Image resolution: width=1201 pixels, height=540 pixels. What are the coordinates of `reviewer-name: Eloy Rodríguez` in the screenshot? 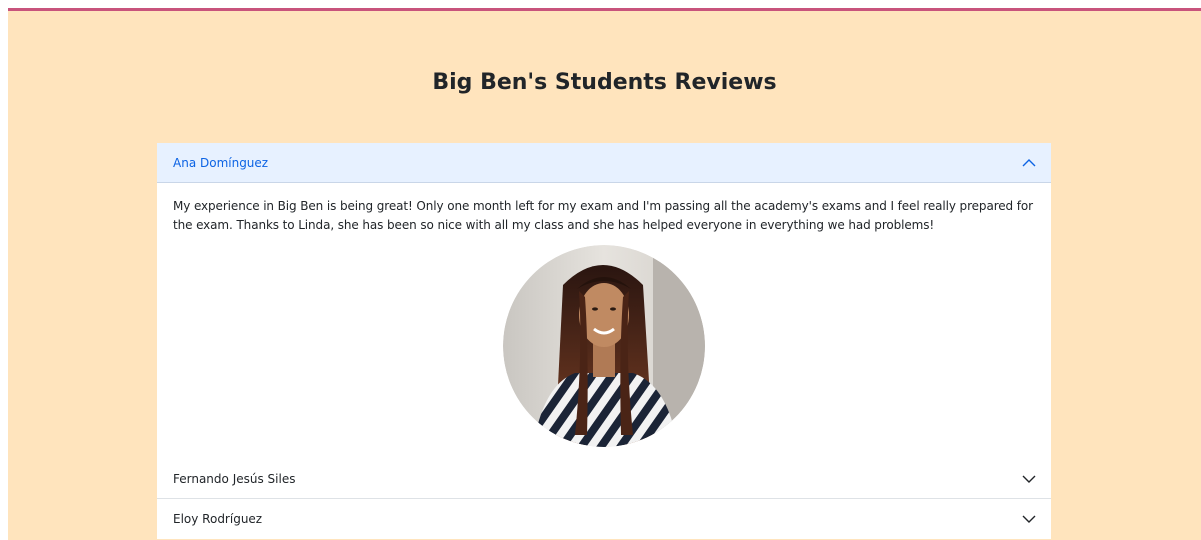 It's located at (218, 519).